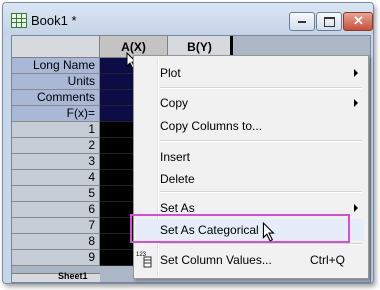  I want to click on sheet-tab: Sheet1, so click(73, 276).